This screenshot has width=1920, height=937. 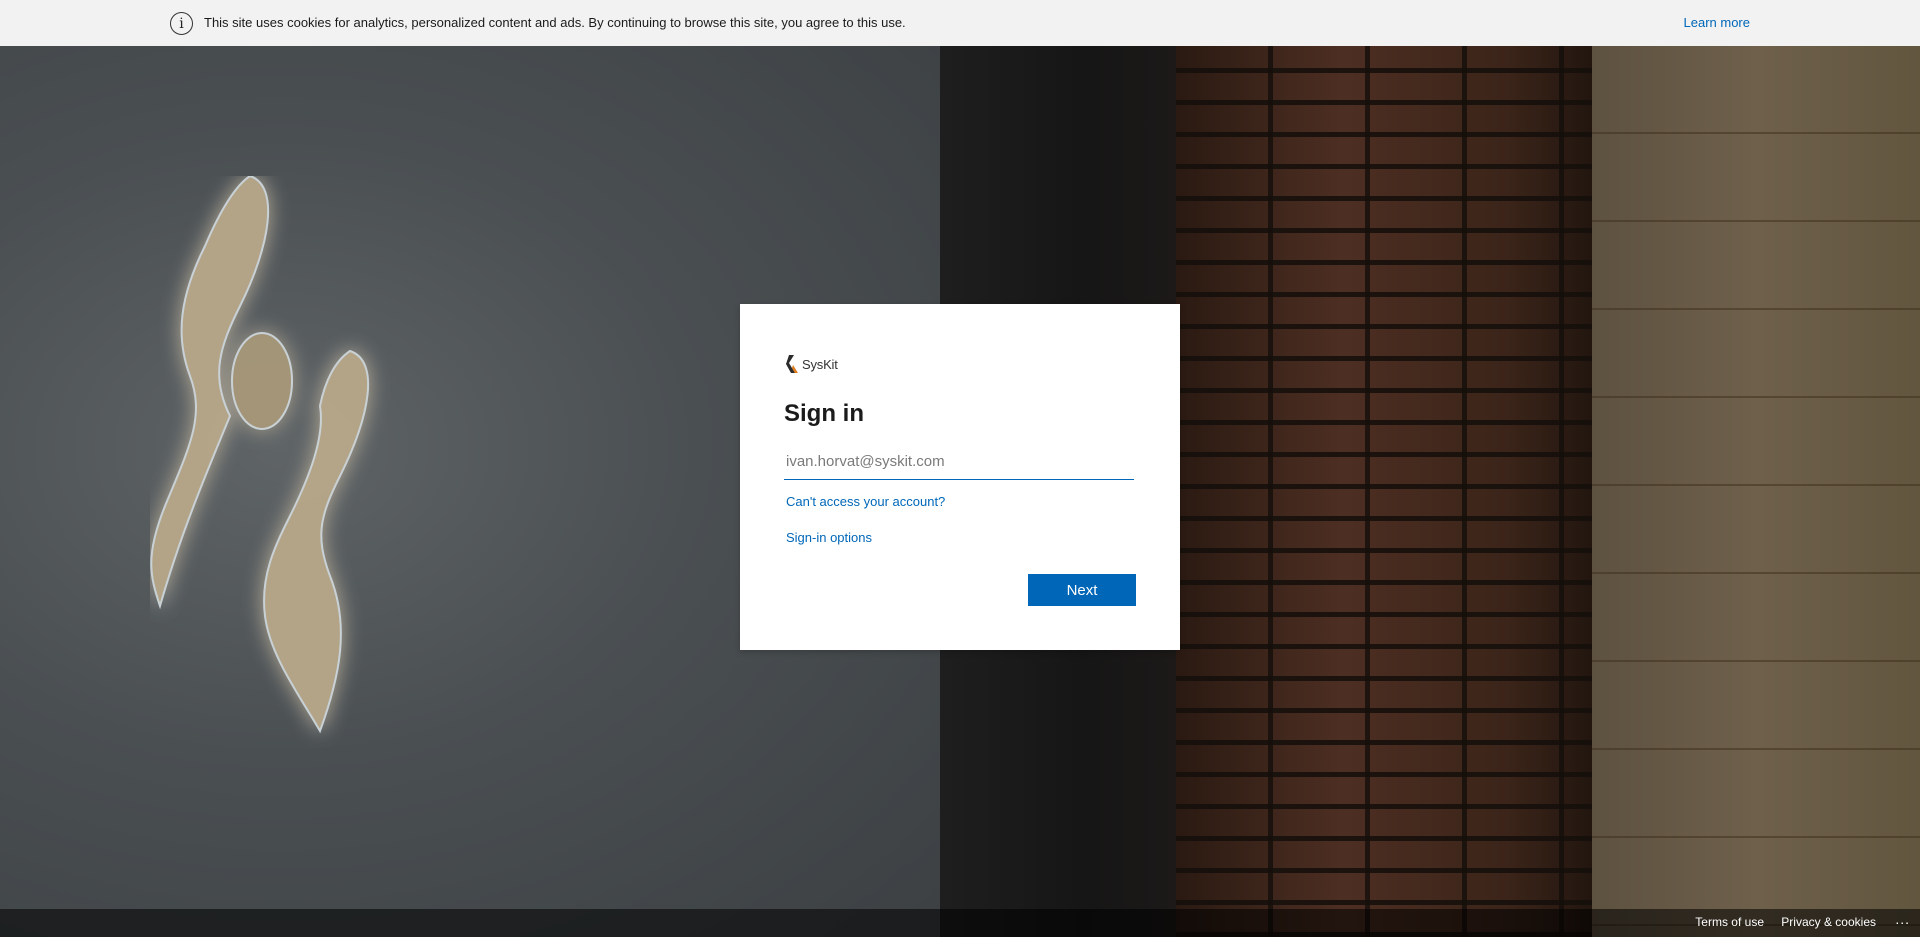 What do you see at coordinates (824, 413) in the screenshot?
I see `page-title: Sign in` at bounding box center [824, 413].